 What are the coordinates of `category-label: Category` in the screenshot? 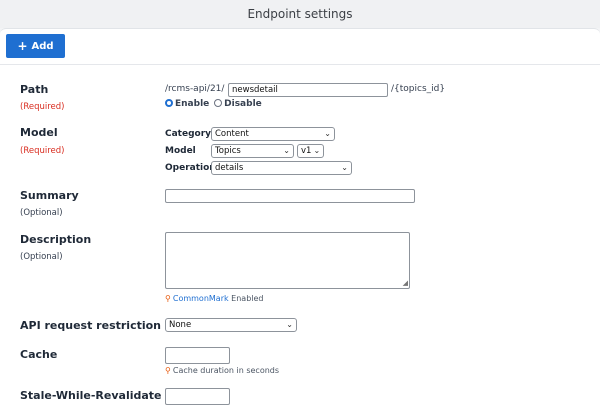 It's located at (188, 134).